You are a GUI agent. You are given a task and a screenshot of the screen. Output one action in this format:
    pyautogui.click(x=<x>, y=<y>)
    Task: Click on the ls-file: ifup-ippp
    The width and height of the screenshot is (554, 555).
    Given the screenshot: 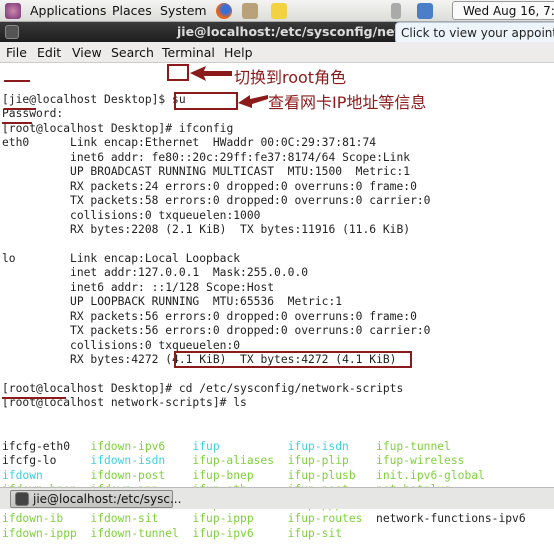 What is the action you would take?
    pyautogui.click(x=223, y=519)
    